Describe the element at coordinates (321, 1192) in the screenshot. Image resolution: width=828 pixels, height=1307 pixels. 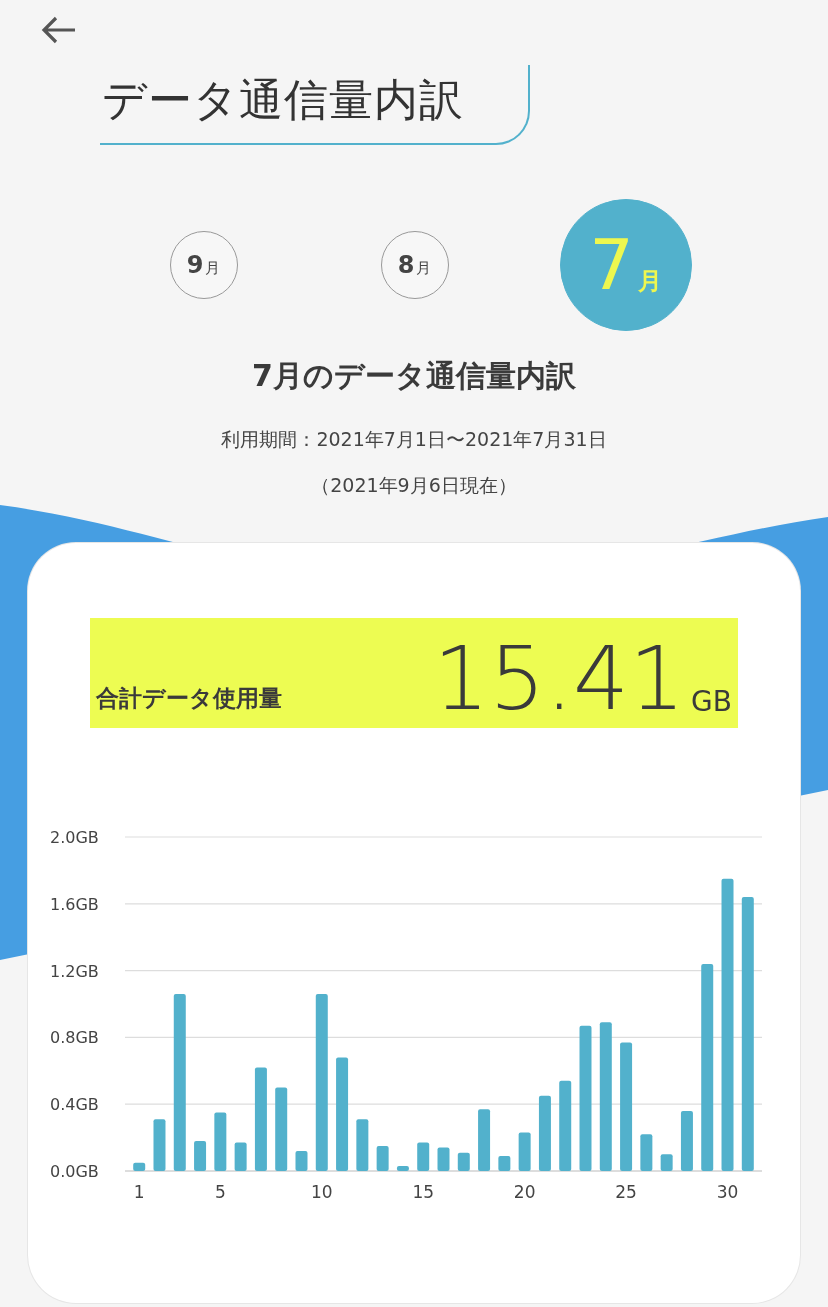
I see `x-axis-label: 10` at that location.